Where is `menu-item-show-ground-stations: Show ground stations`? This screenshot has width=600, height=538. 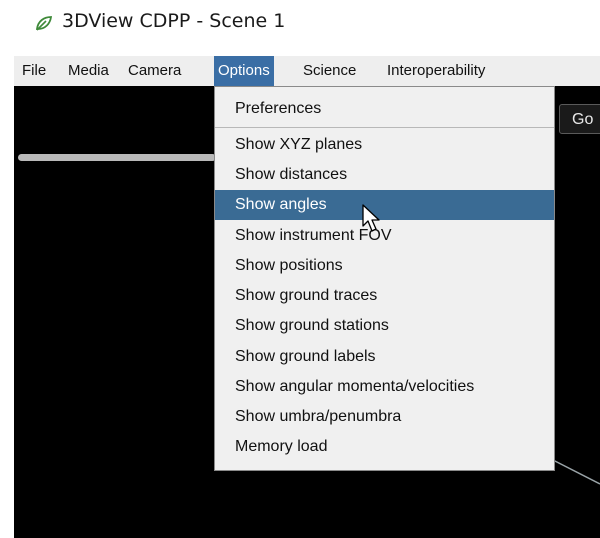
menu-item-show-ground-stations: Show ground stations is located at coordinates (384, 326).